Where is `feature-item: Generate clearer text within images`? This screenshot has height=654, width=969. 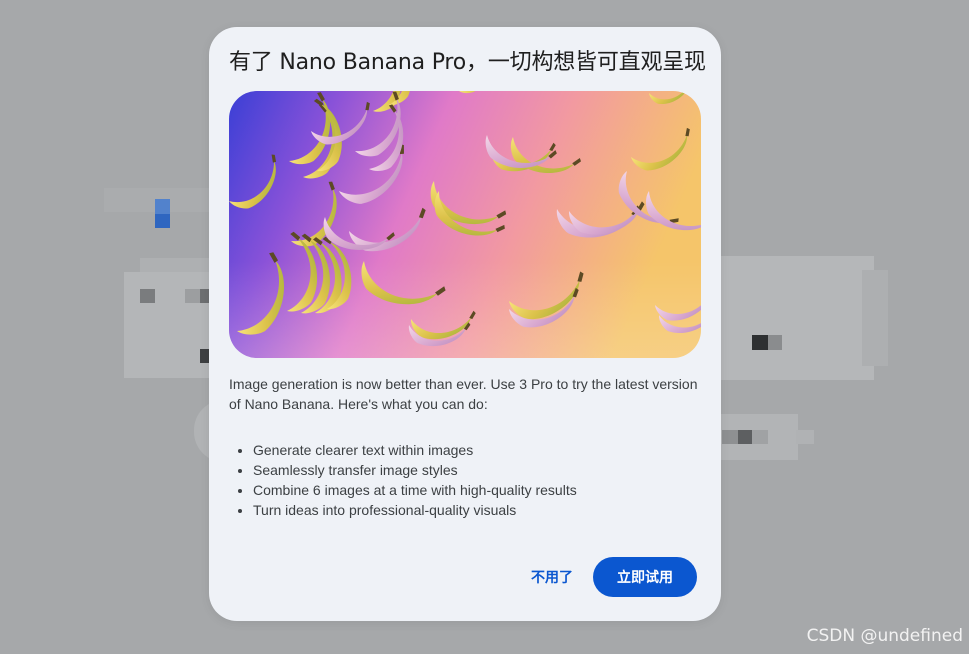
feature-item: Generate clearer text within images is located at coordinates (415, 450).